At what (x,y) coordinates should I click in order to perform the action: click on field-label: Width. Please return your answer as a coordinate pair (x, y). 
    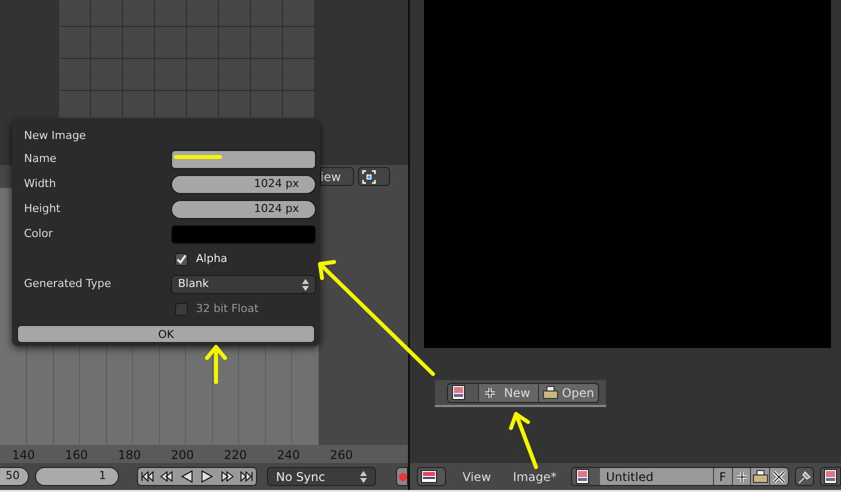
    Looking at the image, I should click on (40, 184).